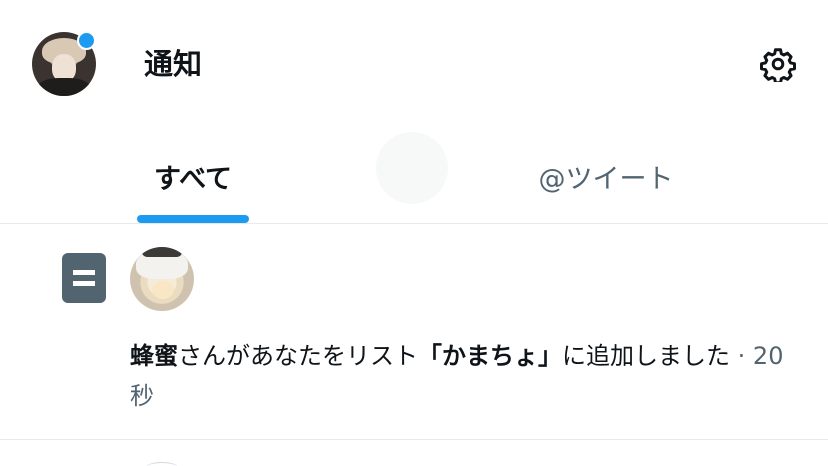 The height and width of the screenshot is (466, 828). Describe the element at coordinates (173, 64) in the screenshot. I see `page-title: 通知` at that location.